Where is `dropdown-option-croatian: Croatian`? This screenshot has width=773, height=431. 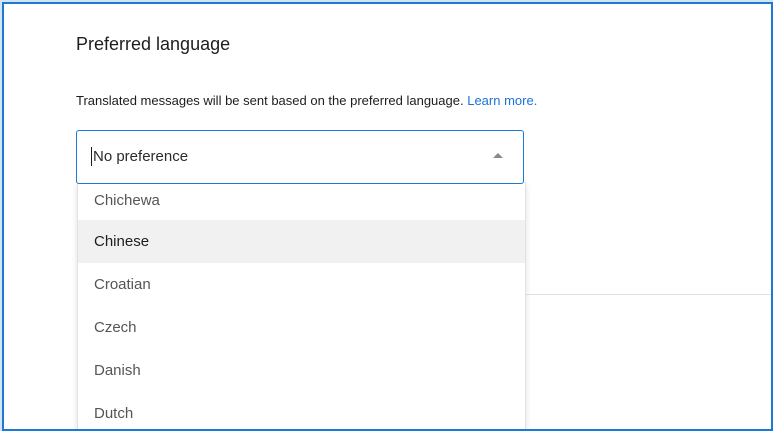 dropdown-option-croatian: Croatian is located at coordinates (301, 284).